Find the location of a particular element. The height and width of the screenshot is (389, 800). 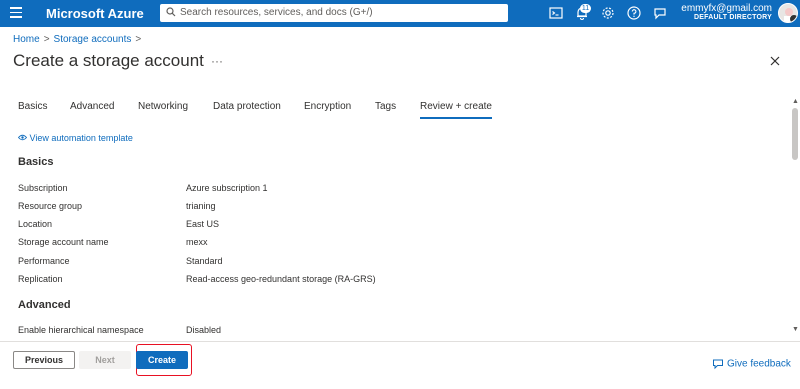

close-icon is located at coordinates (775, 61).